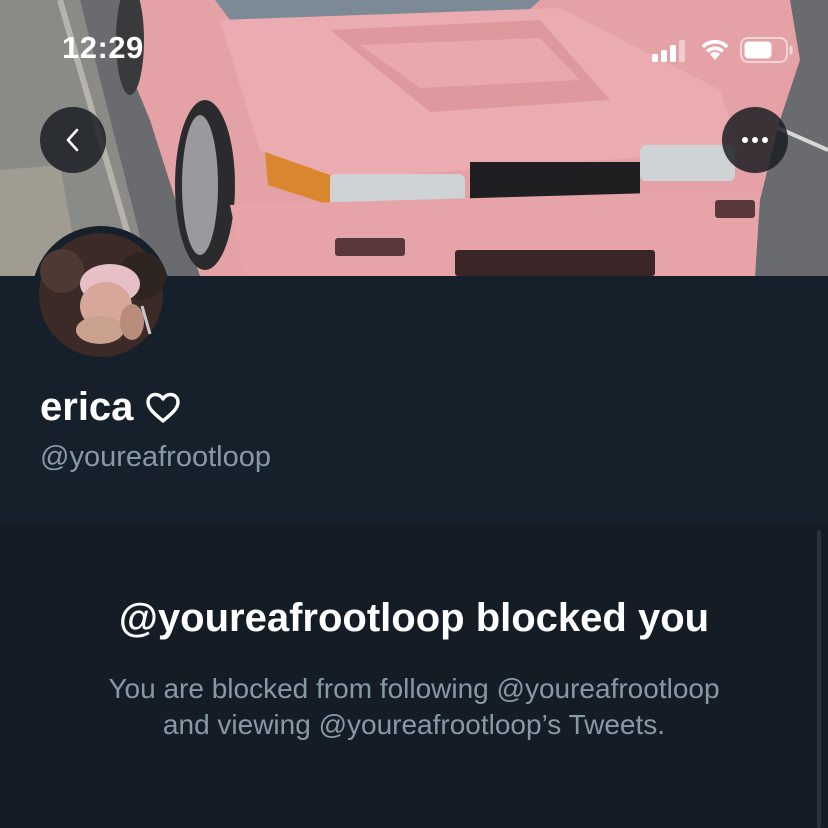  What do you see at coordinates (87, 407) in the screenshot?
I see `display-name: erica` at bounding box center [87, 407].